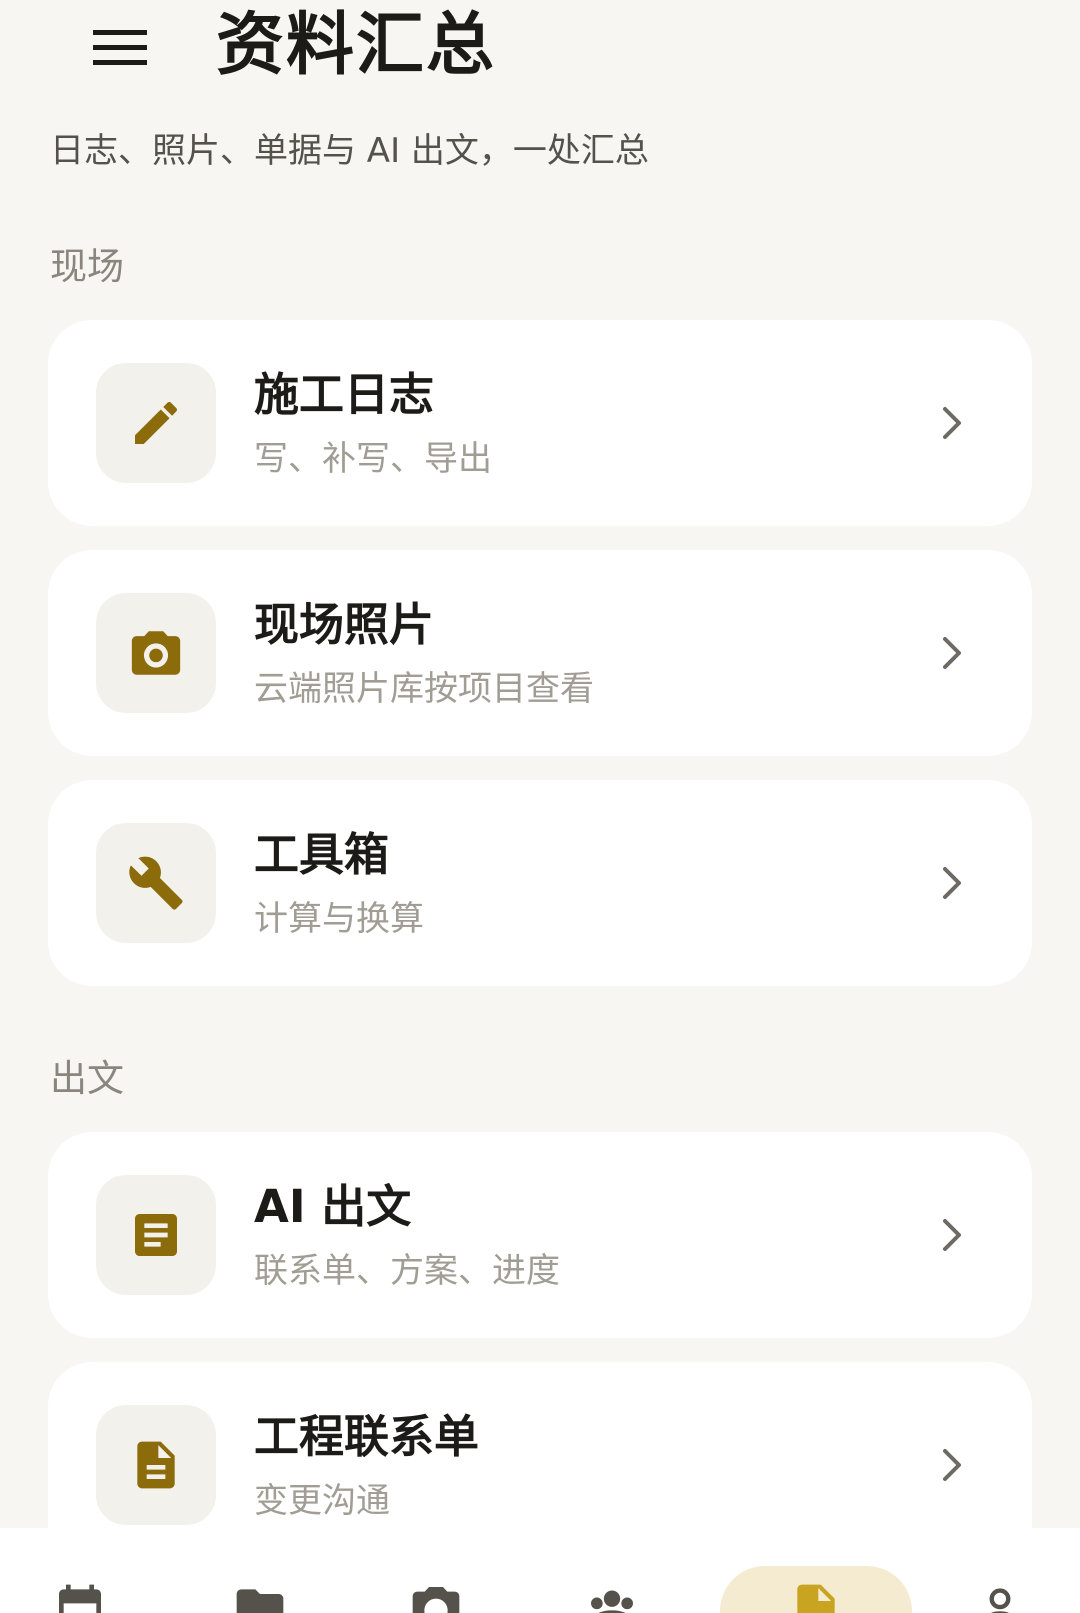 The image size is (1080, 1613). I want to click on menu-button, so click(120, 48).